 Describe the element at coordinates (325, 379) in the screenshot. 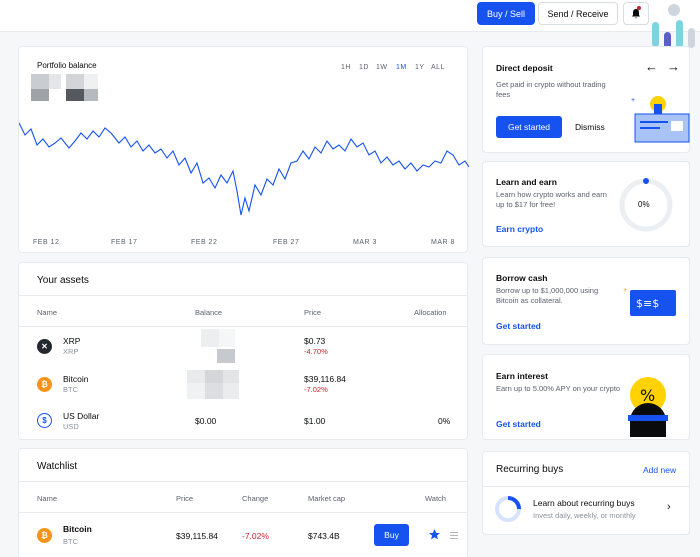

I see `asset-price: $39,116.84` at that location.